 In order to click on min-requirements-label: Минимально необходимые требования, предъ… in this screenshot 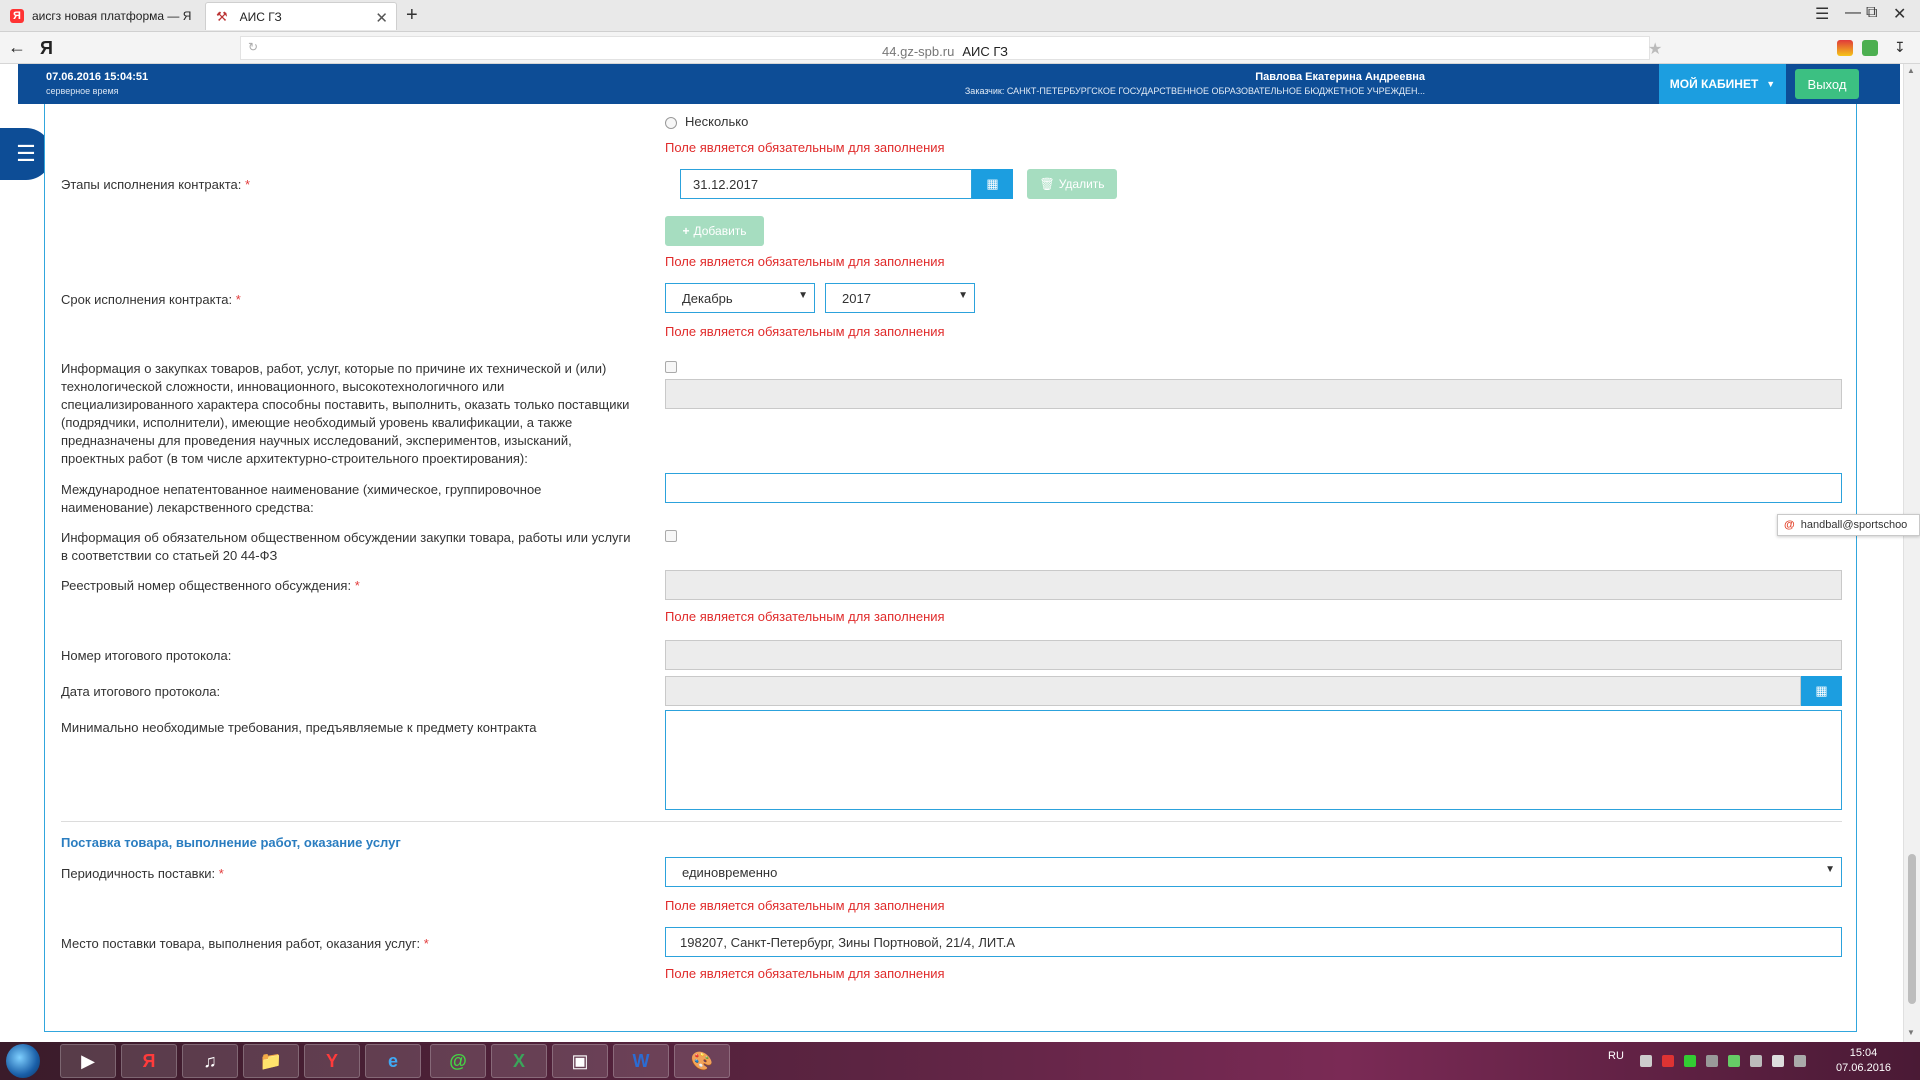, I will do `click(299, 727)`.